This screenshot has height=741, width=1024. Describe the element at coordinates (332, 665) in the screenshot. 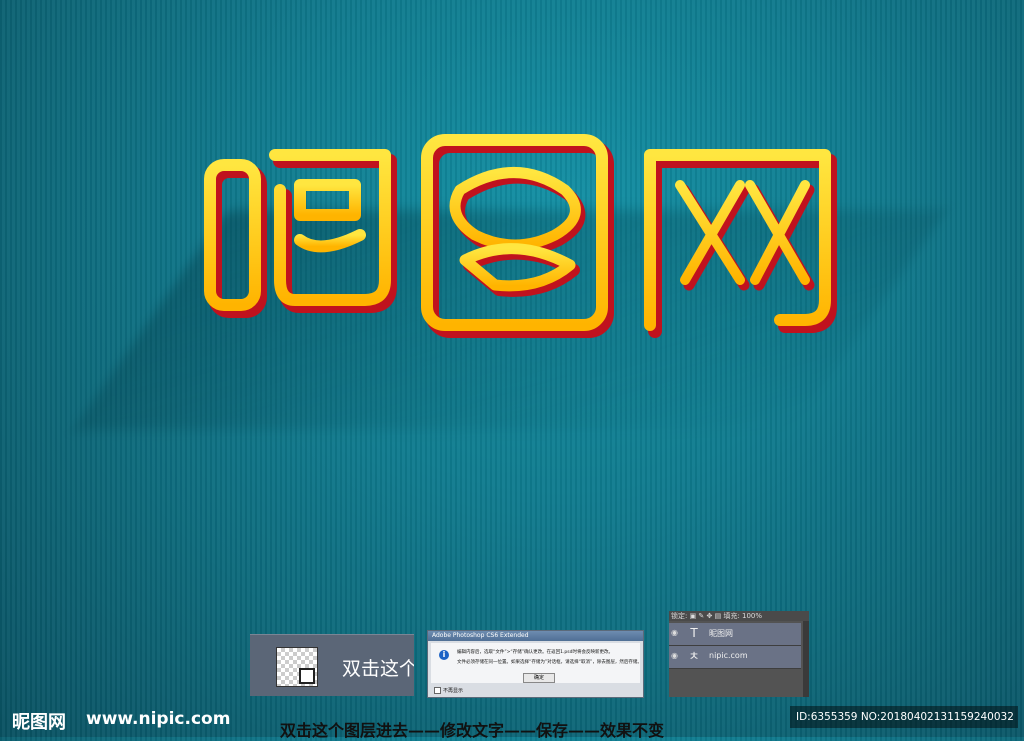

I see `layer-thumbnail-panel: 双击这个` at that location.